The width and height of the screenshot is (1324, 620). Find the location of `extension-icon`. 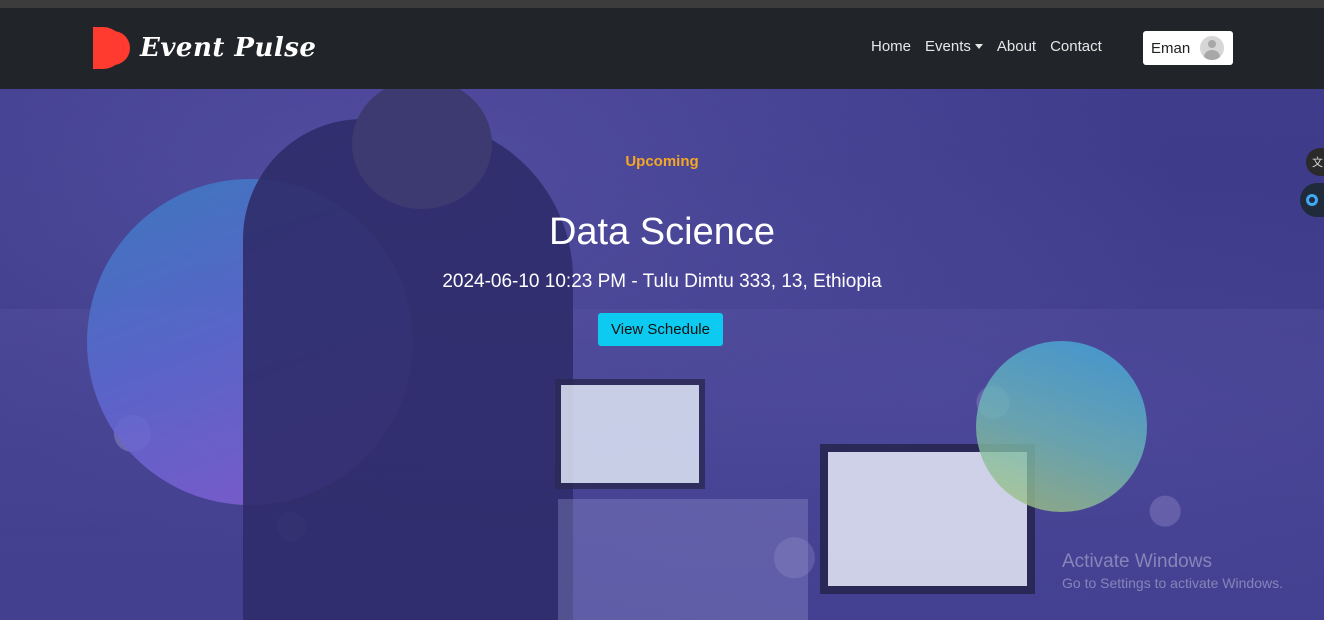

extension-icon is located at coordinates (1312, 200).